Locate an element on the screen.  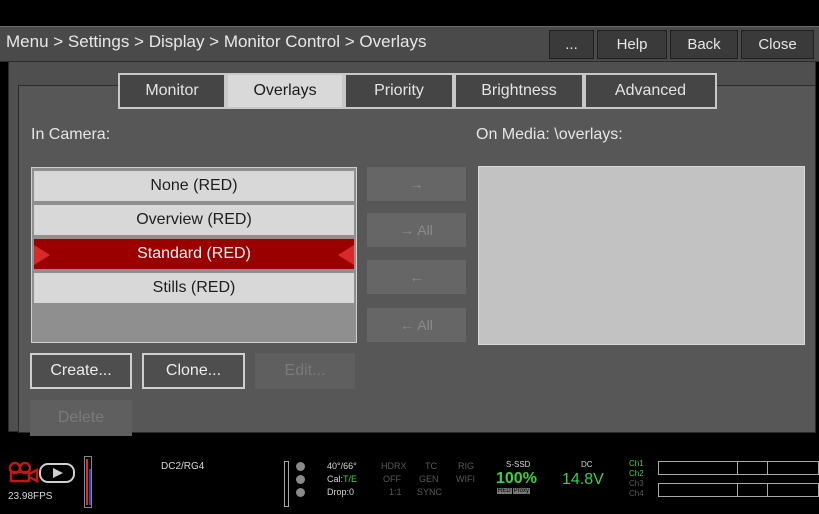
timecode-label: TC is located at coordinates (431, 466).